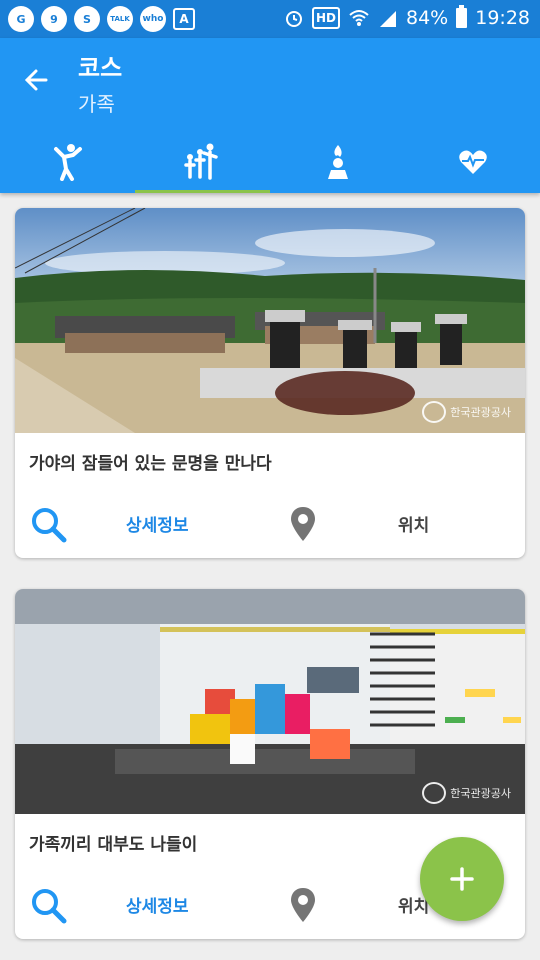  I want to click on plus-icon, so click(462, 879).